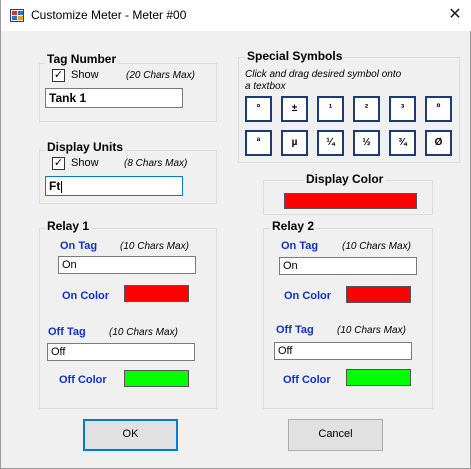  Describe the element at coordinates (308, 296) in the screenshot. I see `relay2-on-color-label: On Color` at that location.